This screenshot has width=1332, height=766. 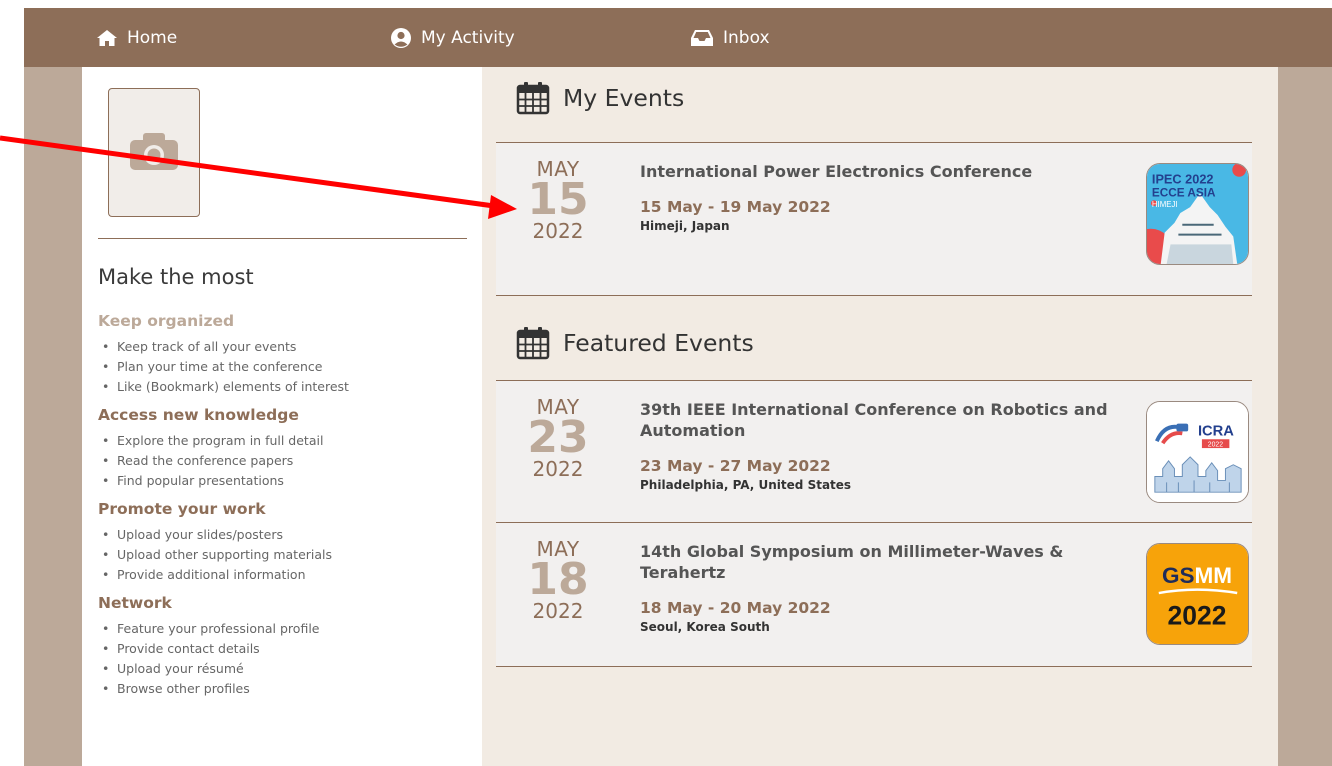 What do you see at coordinates (283, 575) in the screenshot?
I see `list-item: Provide additional information` at bounding box center [283, 575].